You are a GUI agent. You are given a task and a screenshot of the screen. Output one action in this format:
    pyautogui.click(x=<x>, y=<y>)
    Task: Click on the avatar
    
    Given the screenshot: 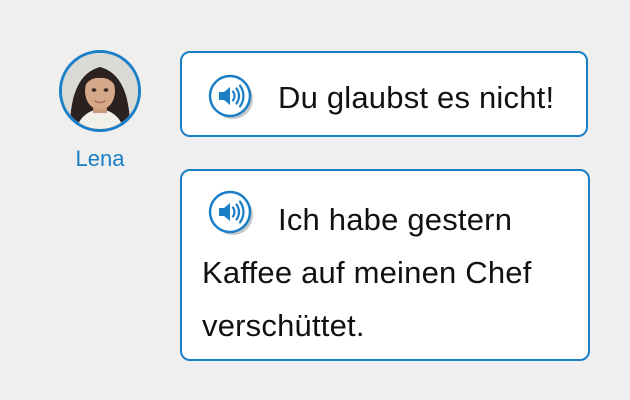 What is the action you would take?
    pyautogui.click(x=100, y=91)
    